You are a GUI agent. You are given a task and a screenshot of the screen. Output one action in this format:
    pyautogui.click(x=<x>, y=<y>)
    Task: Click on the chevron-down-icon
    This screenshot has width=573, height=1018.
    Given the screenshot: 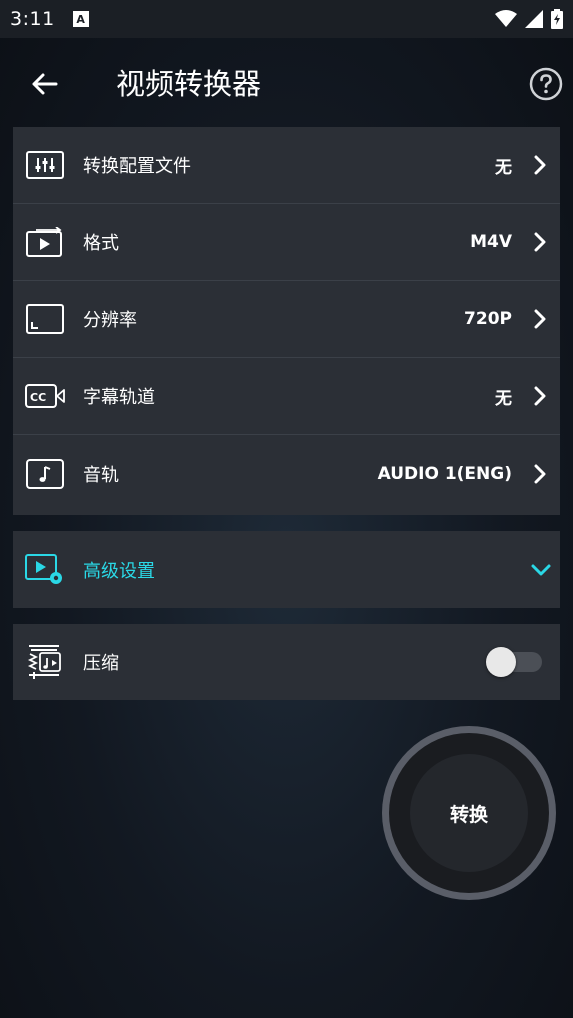 What is the action you would take?
    pyautogui.click(x=541, y=569)
    